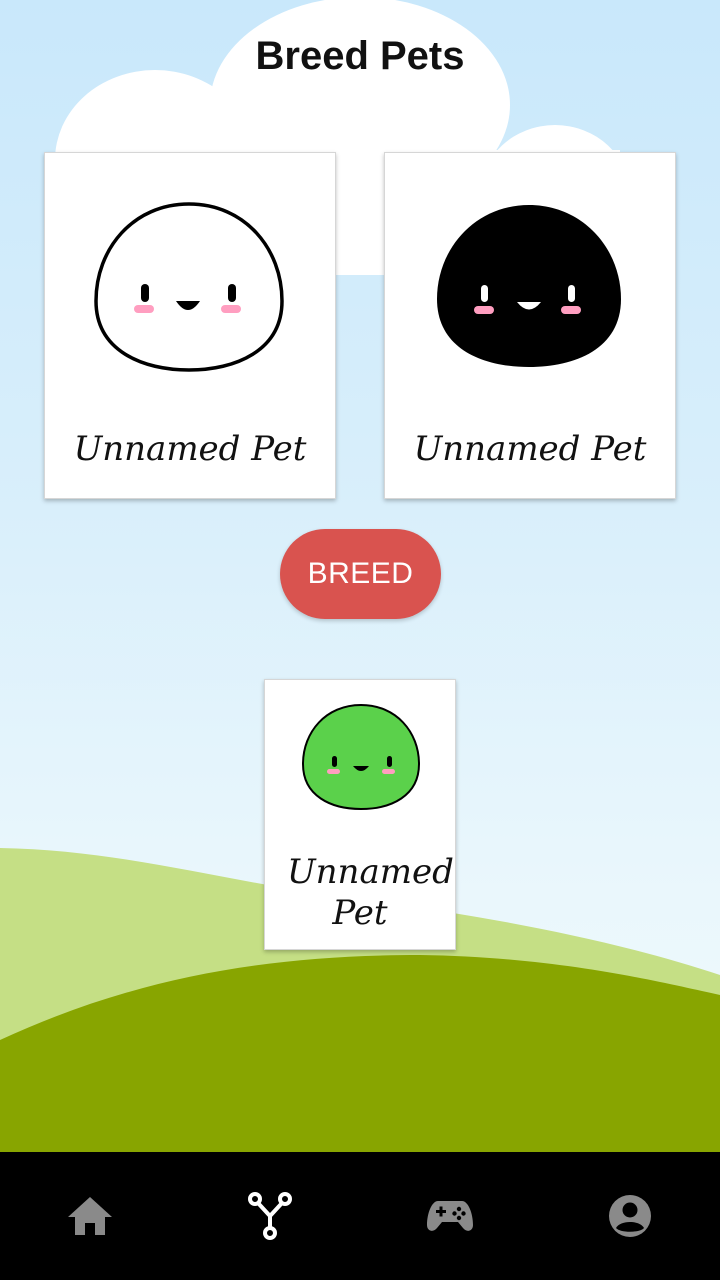 The width and height of the screenshot is (720, 1280). I want to click on breed-icon, so click(270, 1216).